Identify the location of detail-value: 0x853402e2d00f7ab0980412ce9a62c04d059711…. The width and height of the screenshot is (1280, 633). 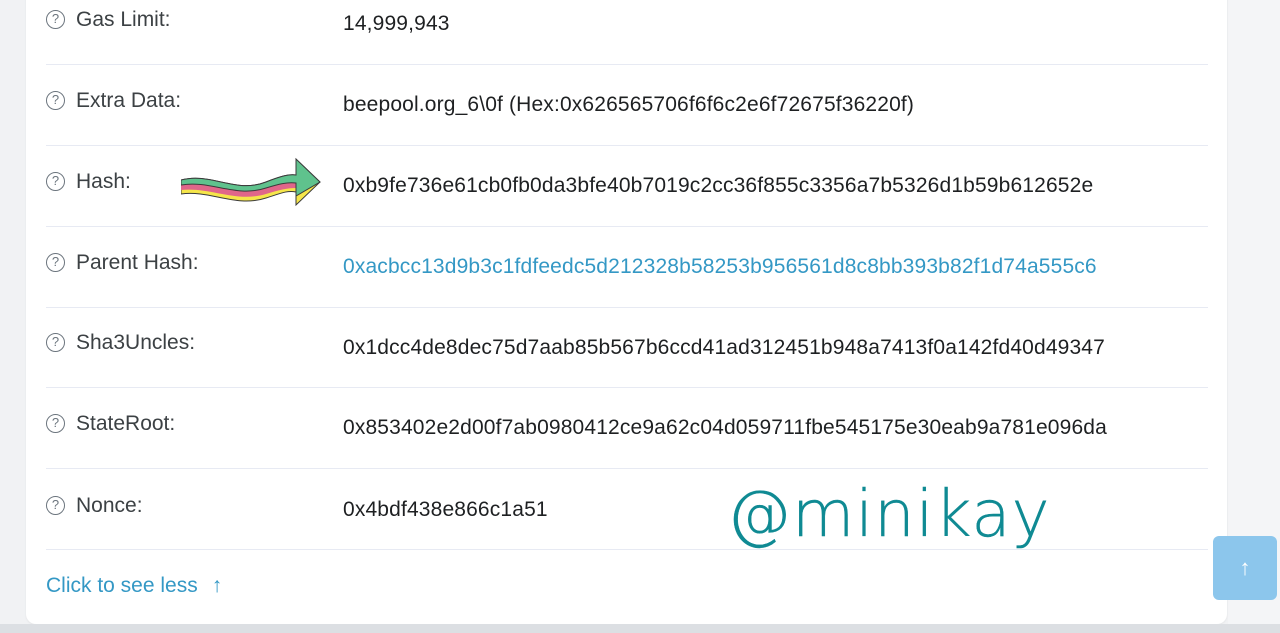
(725, 427).